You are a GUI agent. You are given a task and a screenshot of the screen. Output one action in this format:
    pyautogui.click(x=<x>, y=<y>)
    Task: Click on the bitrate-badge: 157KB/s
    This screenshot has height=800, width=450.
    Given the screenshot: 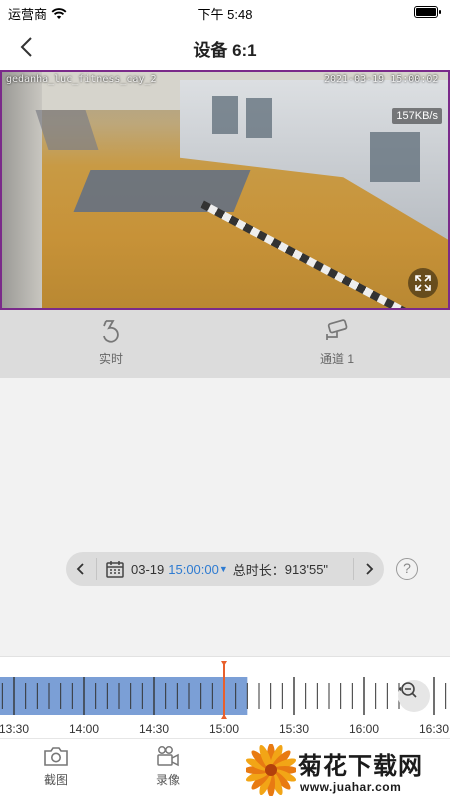 What is the action you would take?
    pyautogui.click(x=417, y=116)
    